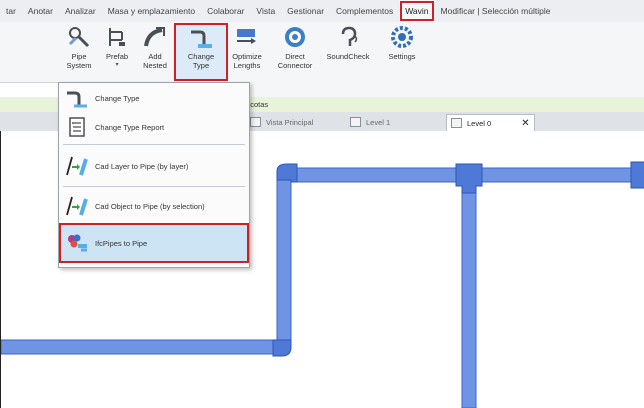 The image size is (644, 408). I want to click on menu-tab-anotar-partial: tar, so click(11, 11).